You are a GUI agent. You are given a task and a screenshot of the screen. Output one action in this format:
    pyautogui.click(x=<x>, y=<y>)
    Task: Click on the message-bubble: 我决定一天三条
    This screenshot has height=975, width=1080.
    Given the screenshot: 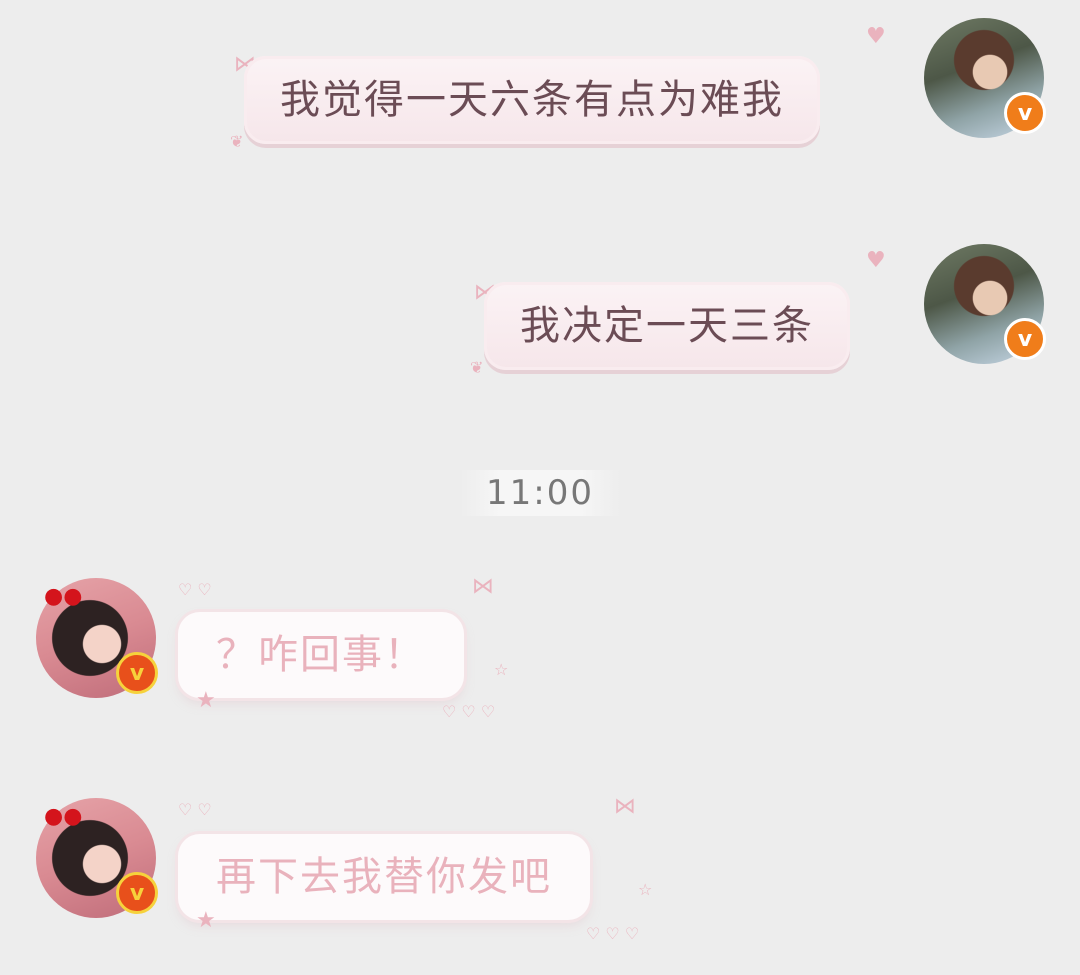 What is the action you would take?
    pyautogui.click(x=667, y=326)
    